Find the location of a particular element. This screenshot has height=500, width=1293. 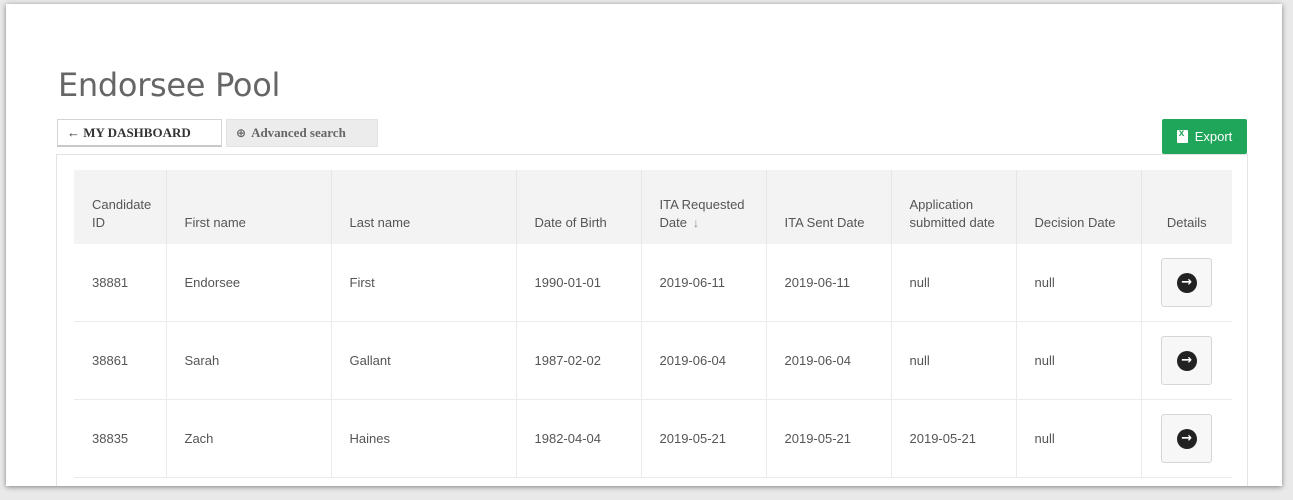

column-header-last-name: Last name is located at coordinates (424, 207).